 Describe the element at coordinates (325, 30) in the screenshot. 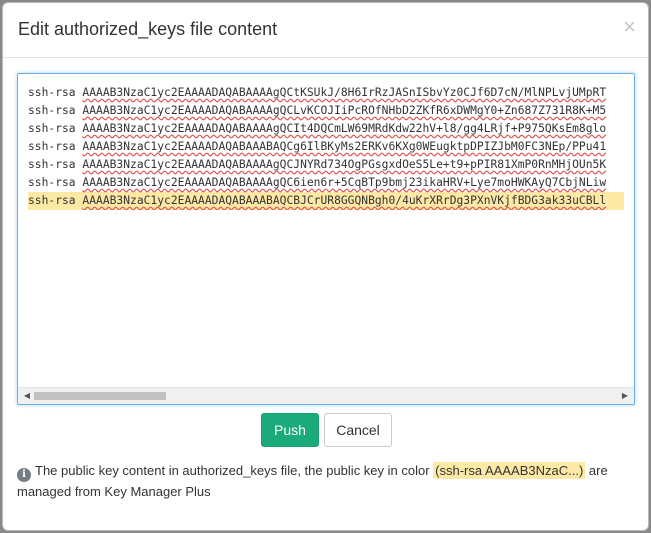

I see `dialog-header: Edit authorized_keys file content ×` at that location.